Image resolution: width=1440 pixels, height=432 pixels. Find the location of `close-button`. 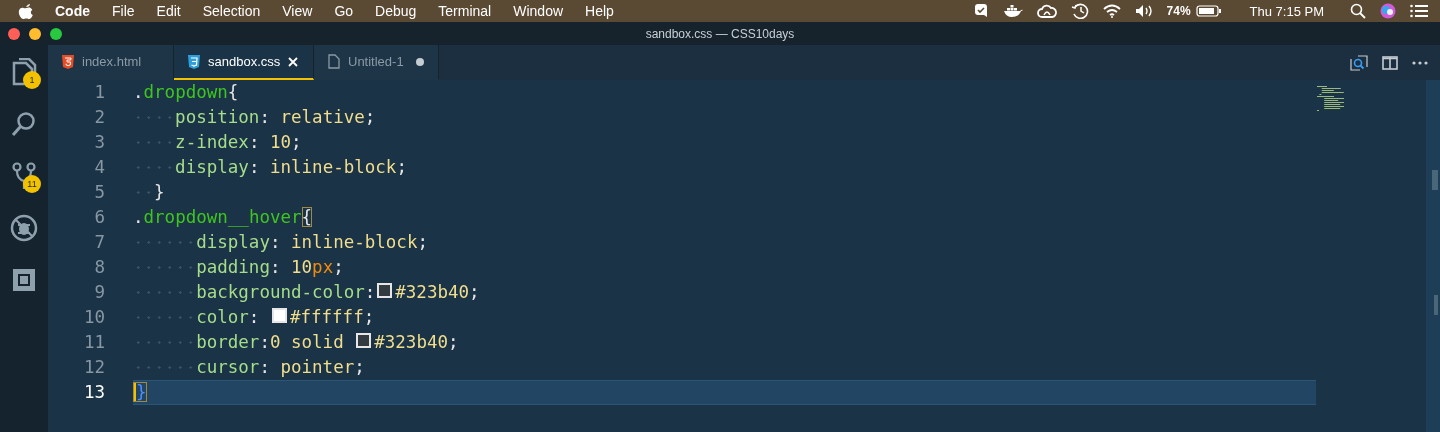

close-button is located at coordinates (14, 33).